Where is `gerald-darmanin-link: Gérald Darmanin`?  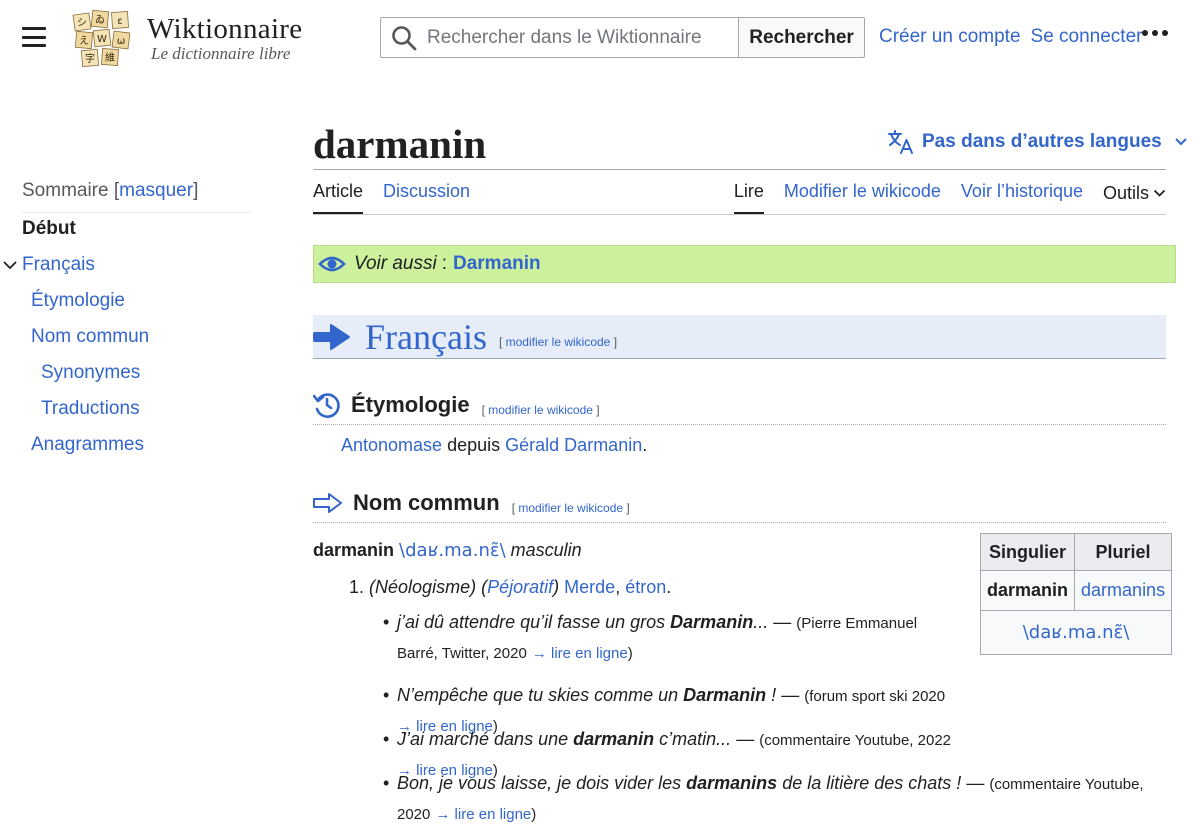
gerald-darmanin-link: Gérald Darmanin is located at coordinates (573, 445).